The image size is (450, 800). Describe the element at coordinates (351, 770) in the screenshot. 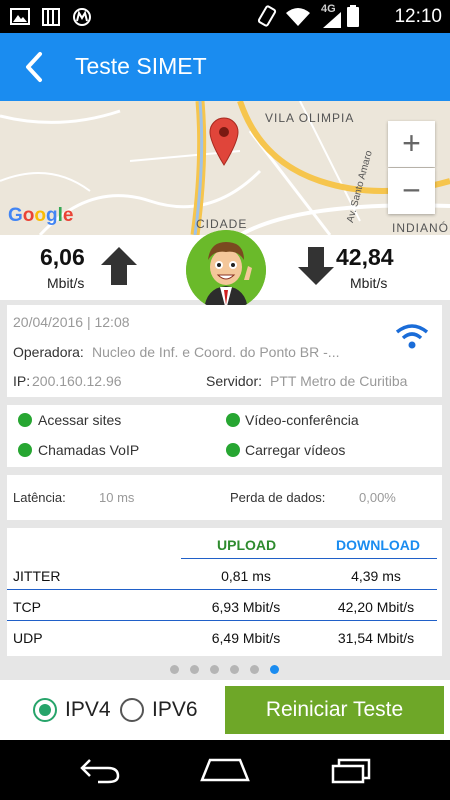

I see `recents-nav-icon` at that location.